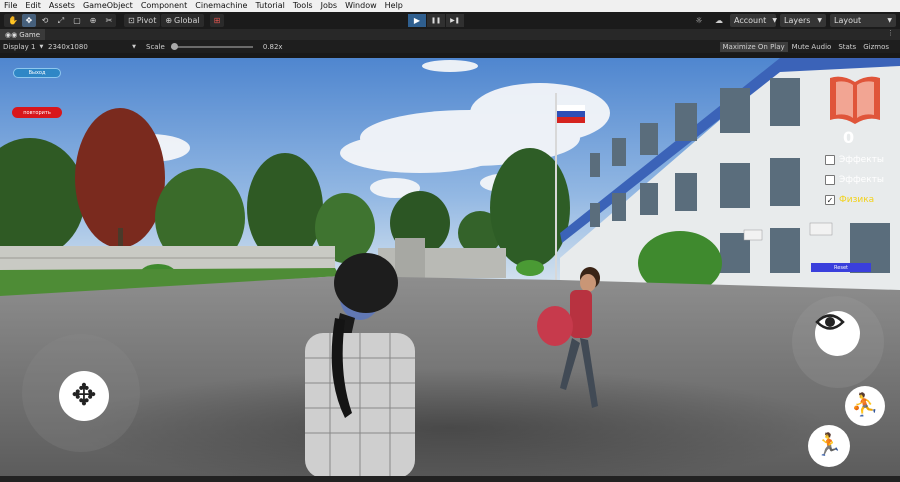  I want to click on right-toolbar: ☼ ☁ Account ▼ Layers ▼ Layout ▼, so click(793, 20).